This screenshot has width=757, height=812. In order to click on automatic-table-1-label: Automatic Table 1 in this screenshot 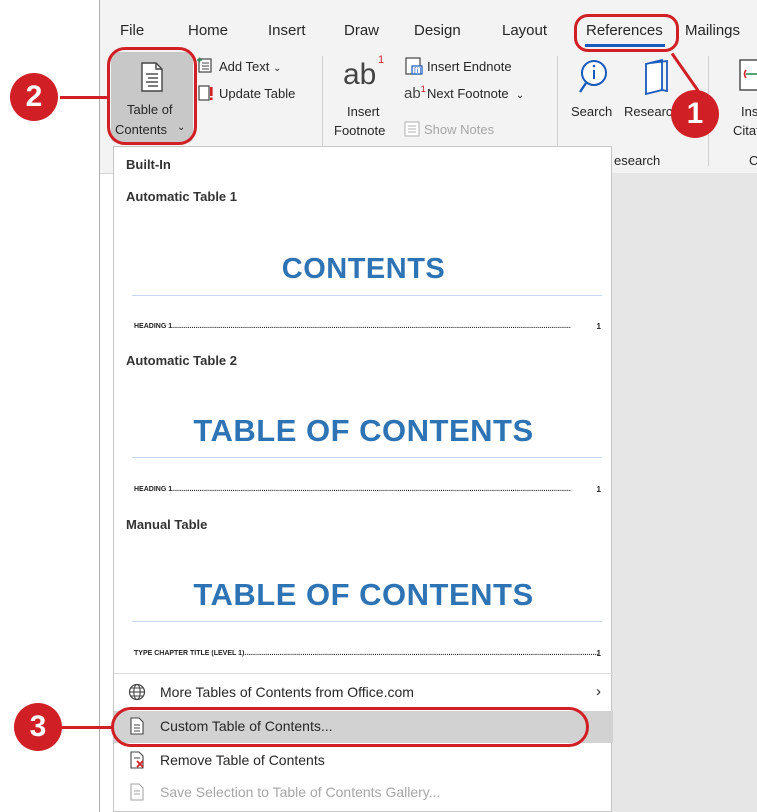, I will do `click(182, 196)`.